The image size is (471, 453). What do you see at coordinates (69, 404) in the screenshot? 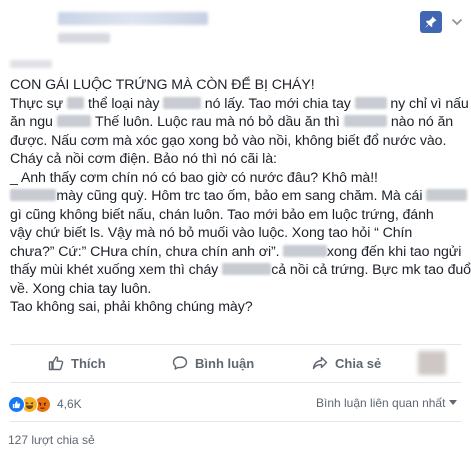
I see `reaction-count: 4,6K` at bounding box center [69, 404].